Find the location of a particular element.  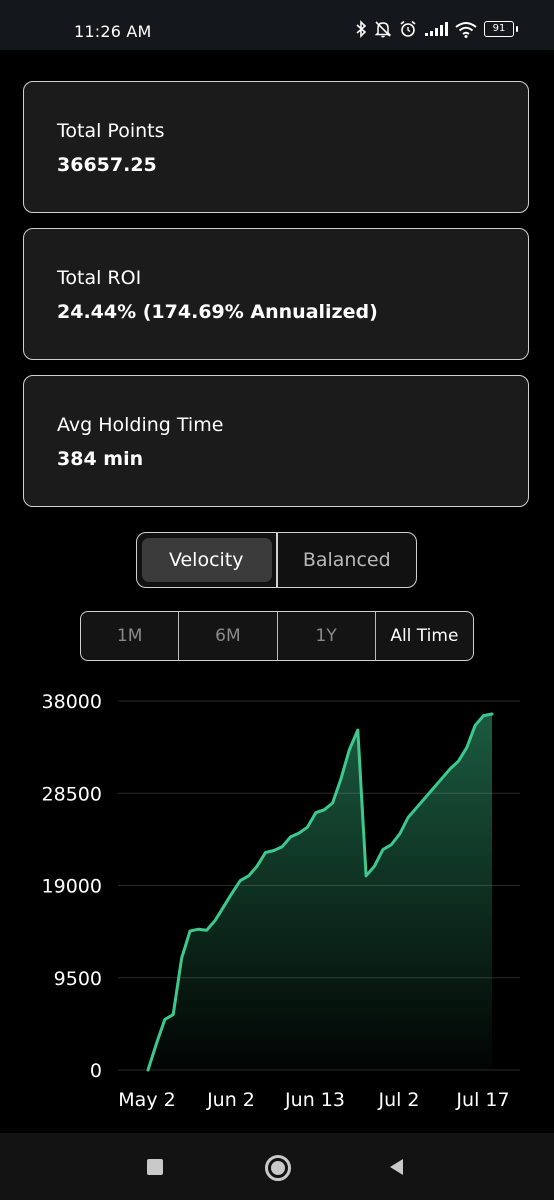

mute-icon is located at coordinates (383, 29).